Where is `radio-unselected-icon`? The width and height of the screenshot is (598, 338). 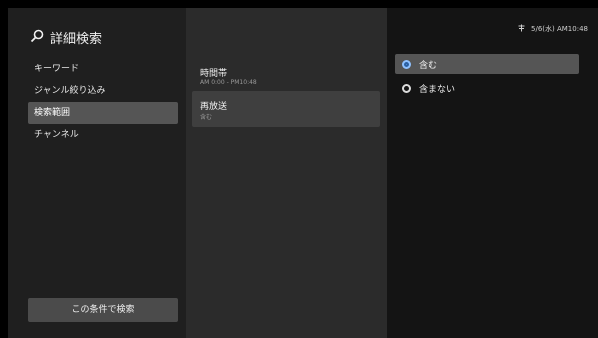 radio-unselected-icon is located at coordinates (406, 88).